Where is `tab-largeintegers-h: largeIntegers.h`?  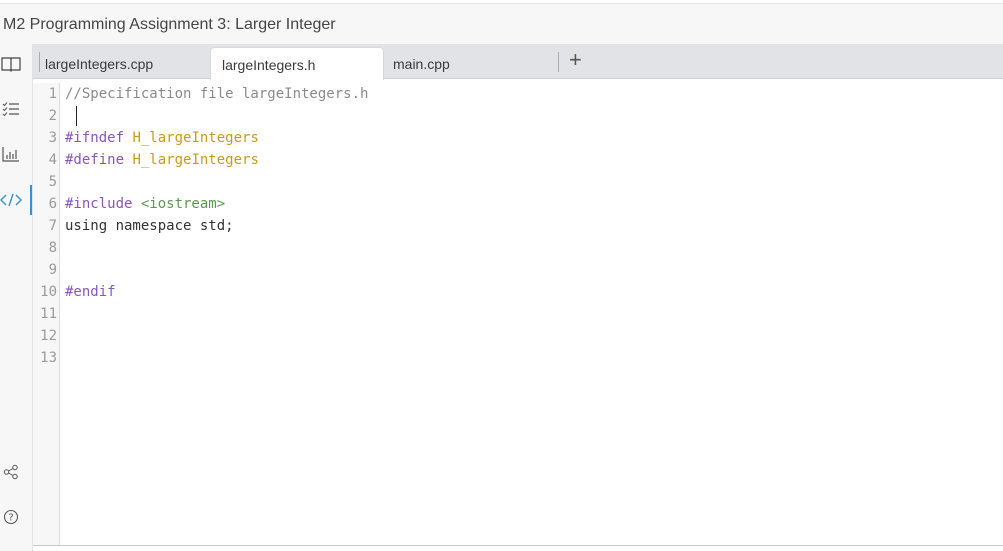 tab-largeintegers-h: largeIntegers.h is located at coordinates (297, 63).